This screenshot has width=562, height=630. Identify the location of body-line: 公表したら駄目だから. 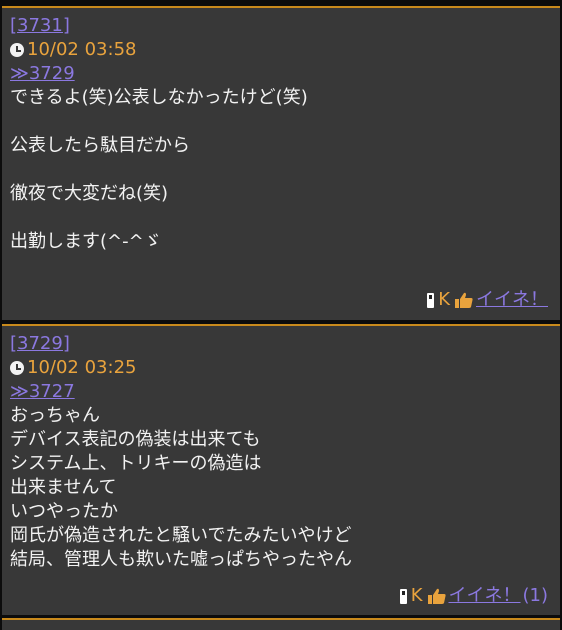
(100, 145).